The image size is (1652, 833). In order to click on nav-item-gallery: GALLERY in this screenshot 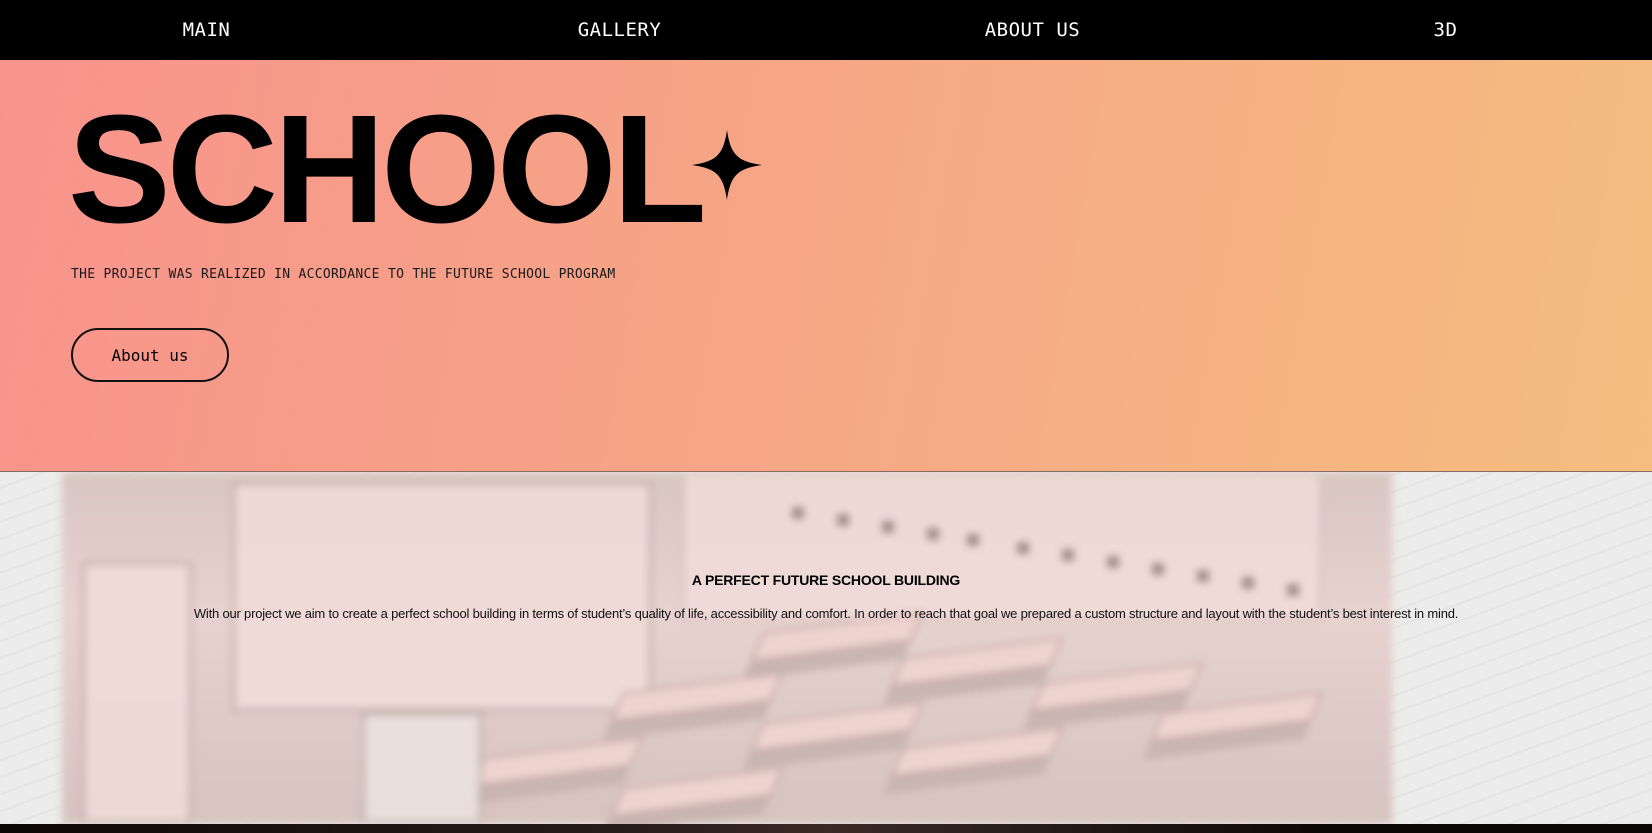, I will do `click(619, 30)`.